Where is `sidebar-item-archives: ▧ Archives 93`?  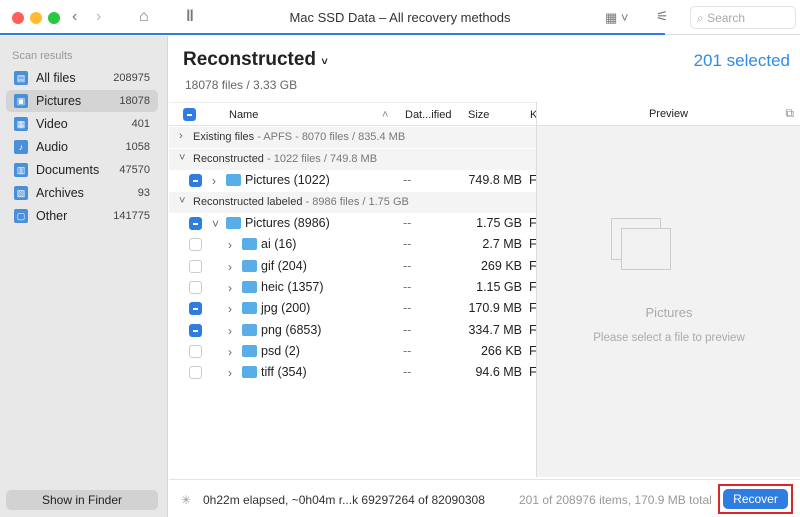
sidebar-item-archives: ▧ Archives 93 is located at coordinates (82, 193).